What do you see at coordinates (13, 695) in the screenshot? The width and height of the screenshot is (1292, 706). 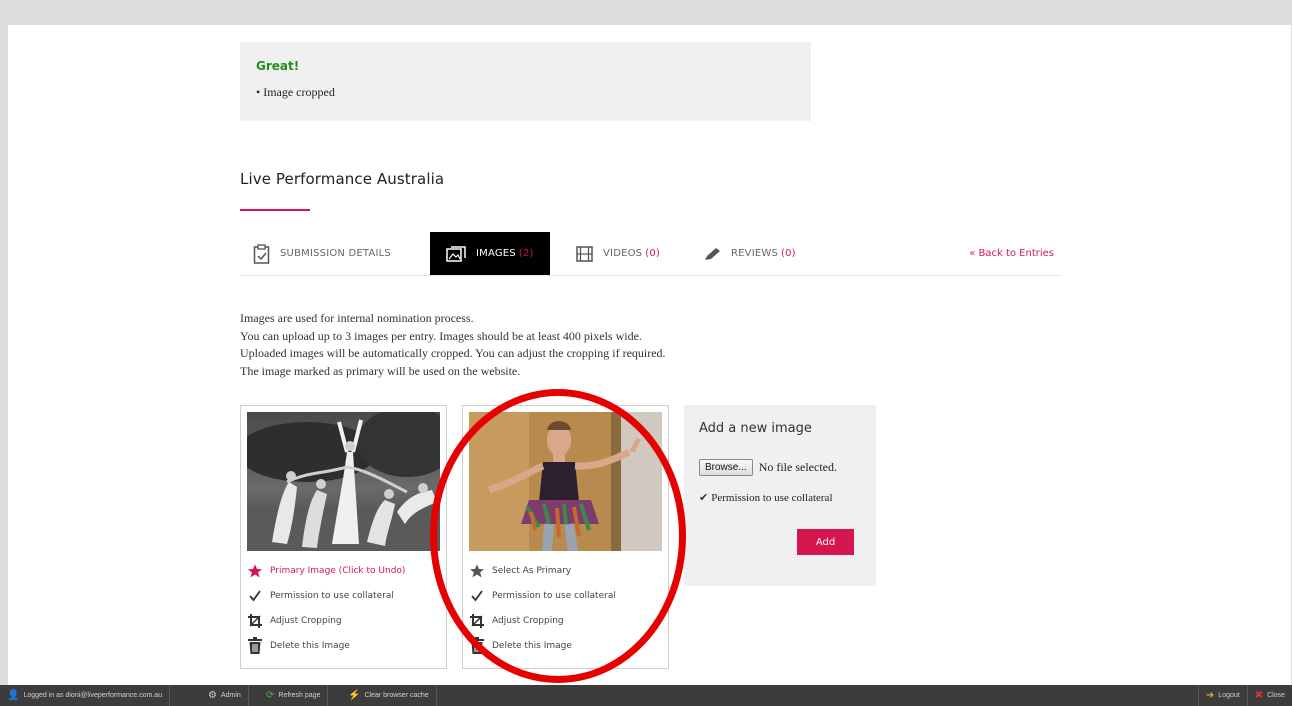 I see `user-icon: 👤` at bounding box center [13, 695].